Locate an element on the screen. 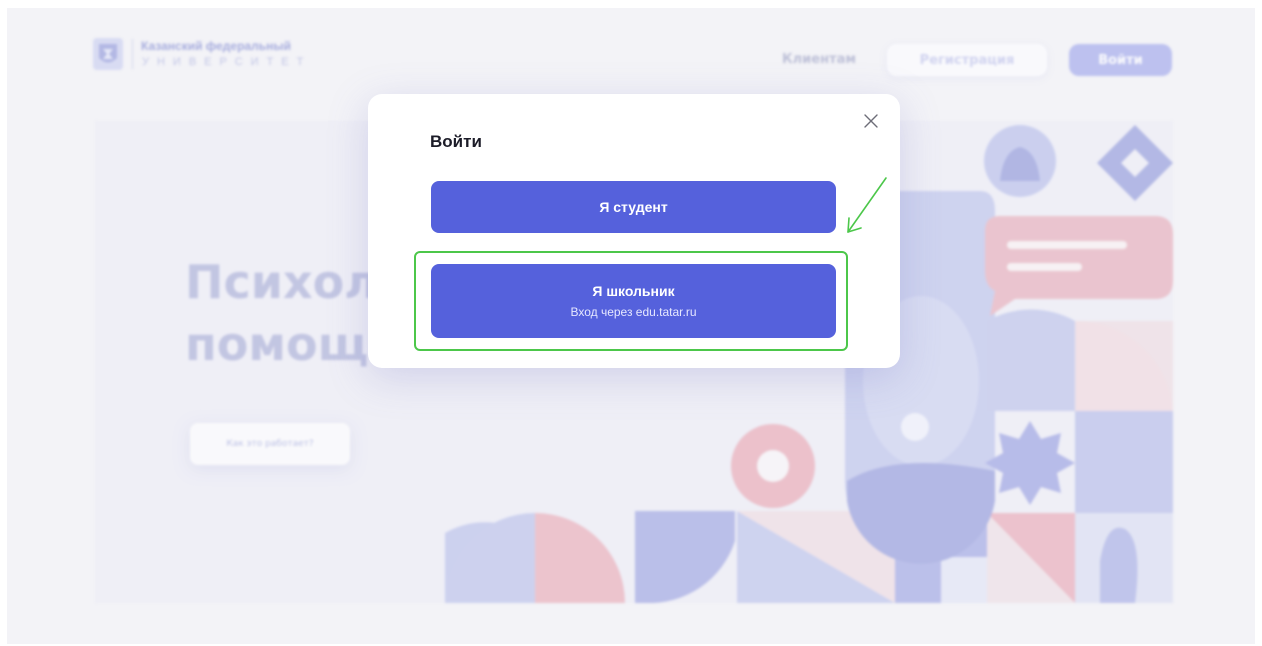  student-login-button: Я студент is located at coordinates (633, 207).